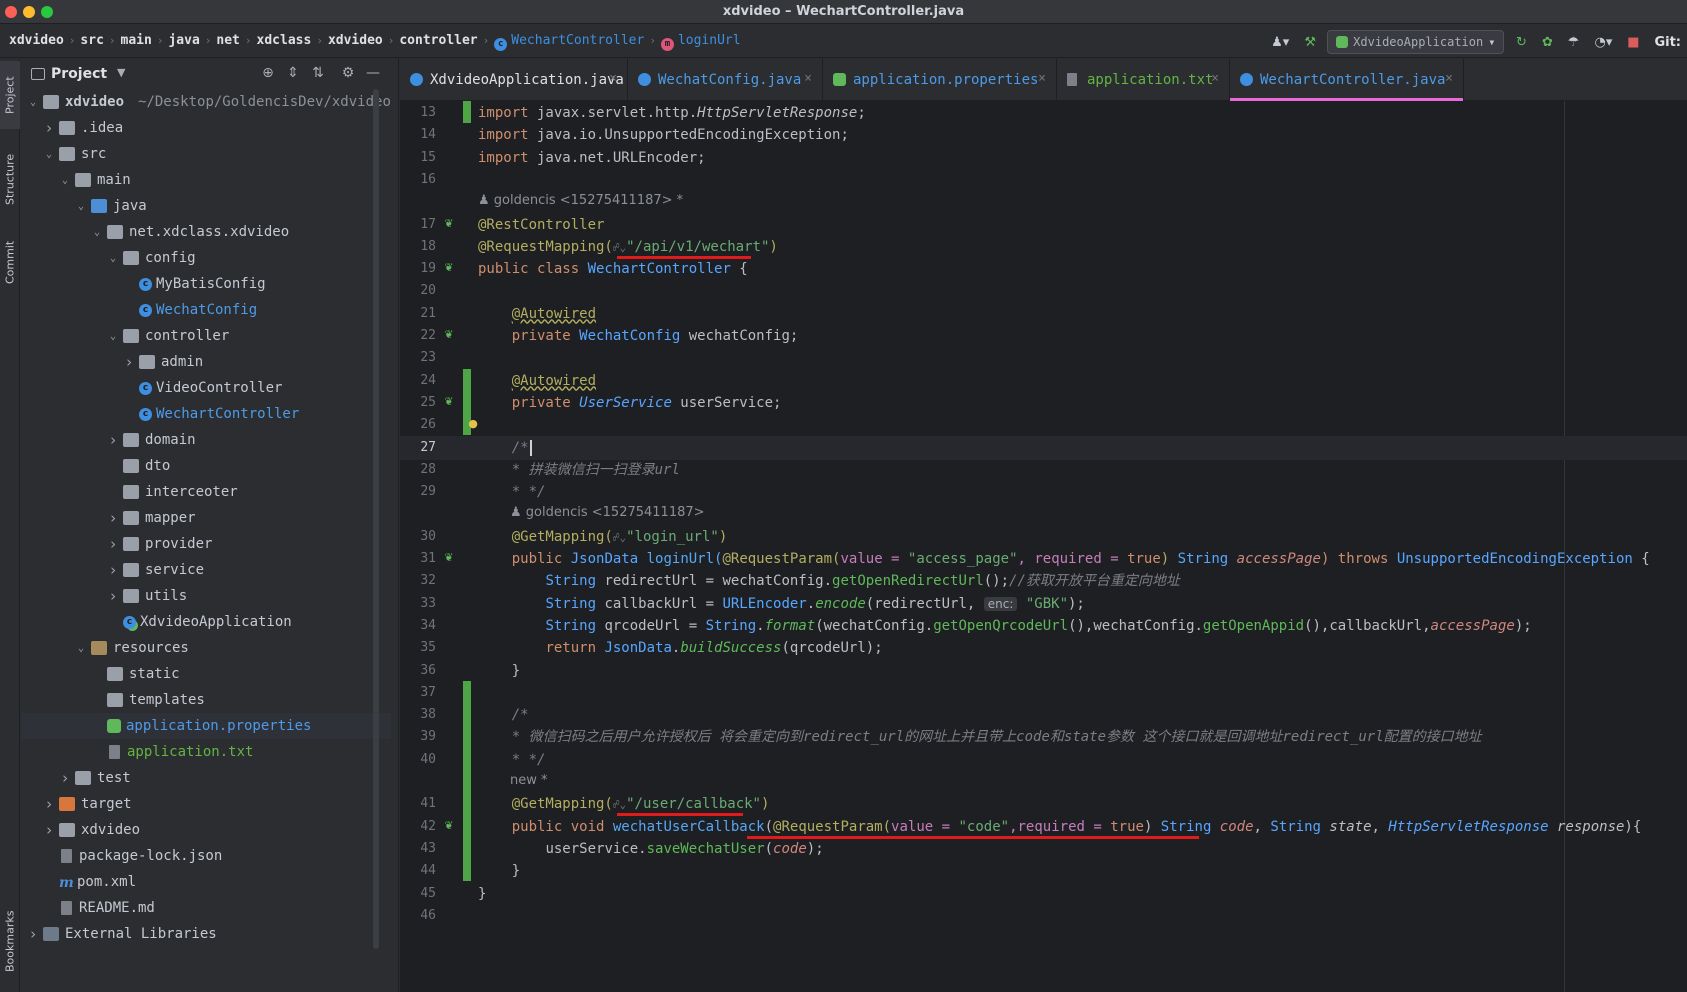 The width and height of the screenshot is (1687, 992). What do you see at coordinates (206, 804) in the screenshot?
I see `tree-item: › target` at bounding box center [206, 804].